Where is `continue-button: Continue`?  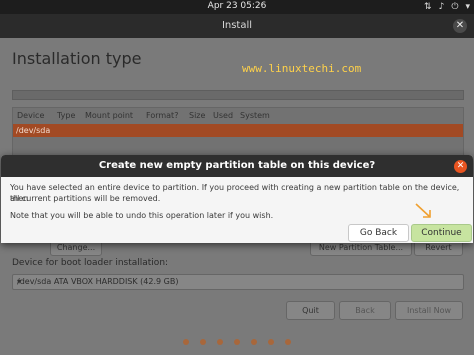 continue-button: Continue is located at coordinates (441, 233).